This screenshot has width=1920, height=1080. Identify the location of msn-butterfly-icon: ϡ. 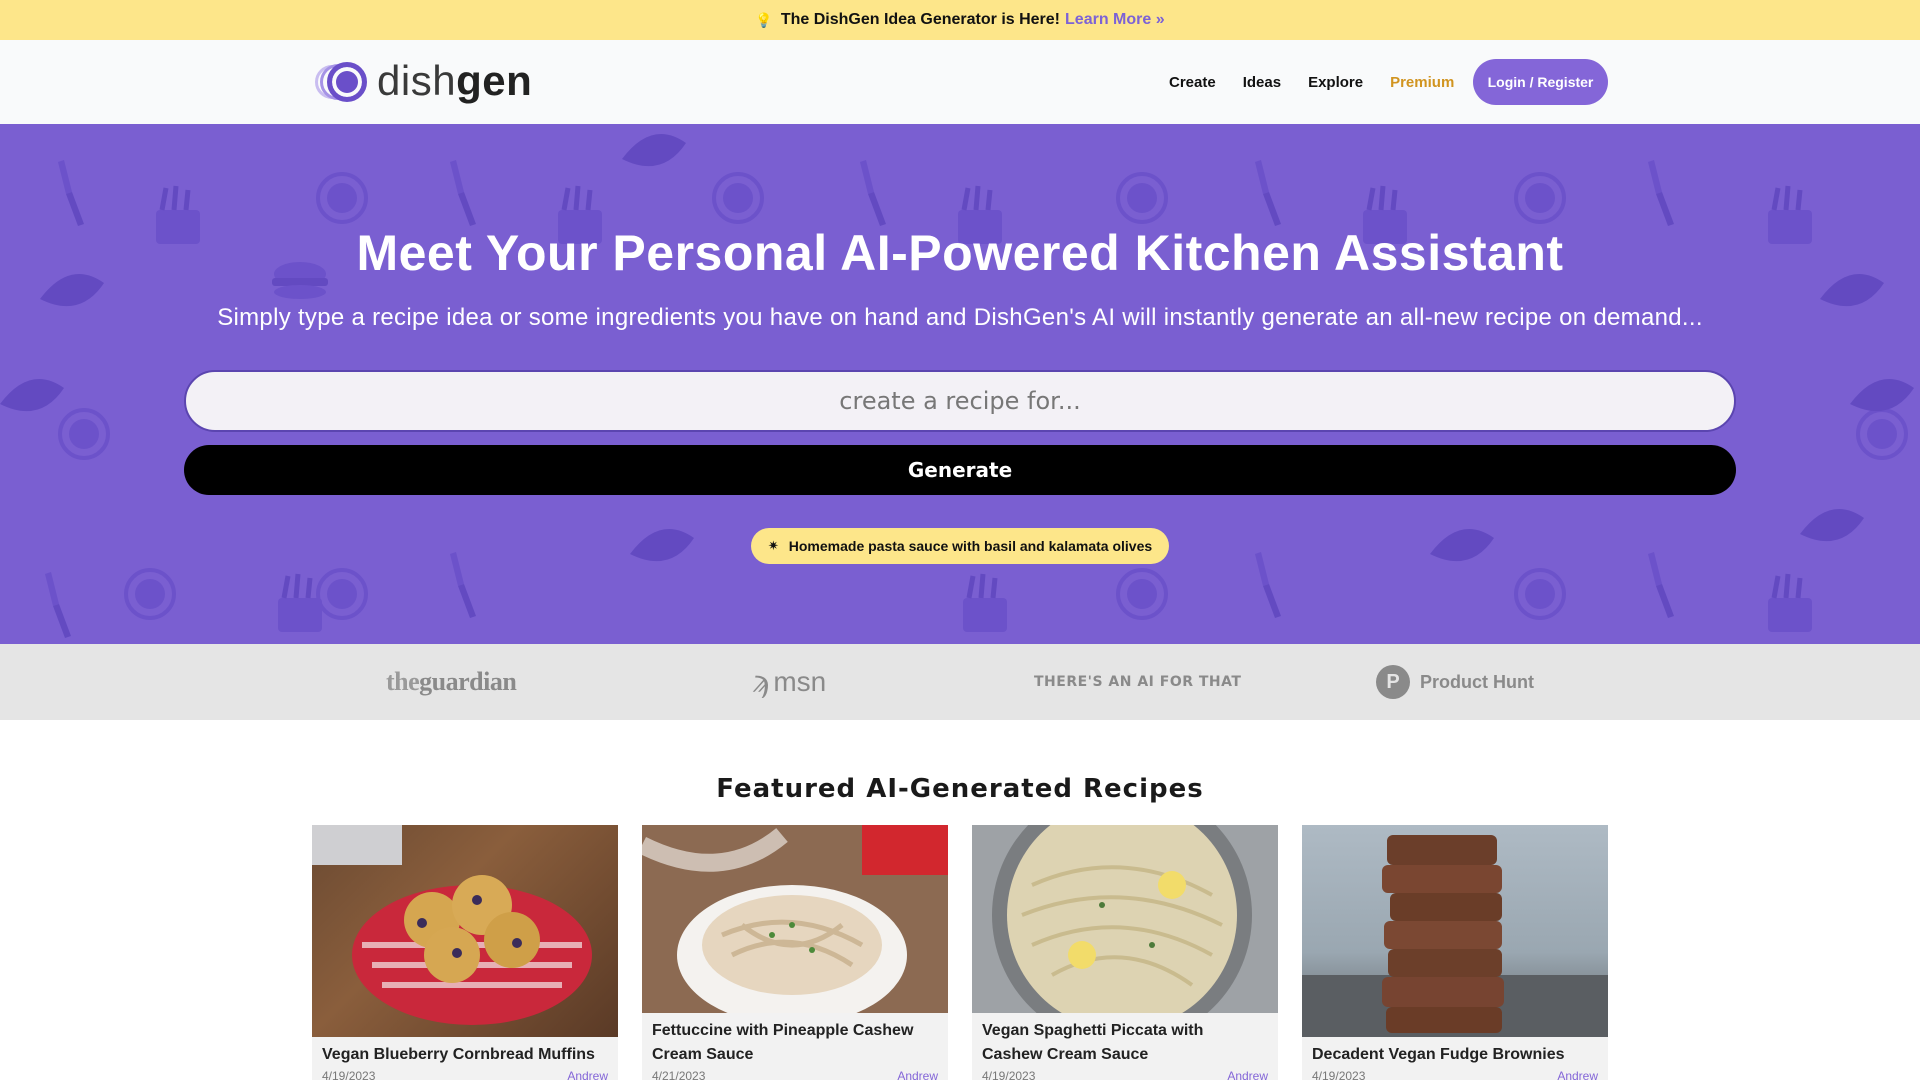
(761, 682).